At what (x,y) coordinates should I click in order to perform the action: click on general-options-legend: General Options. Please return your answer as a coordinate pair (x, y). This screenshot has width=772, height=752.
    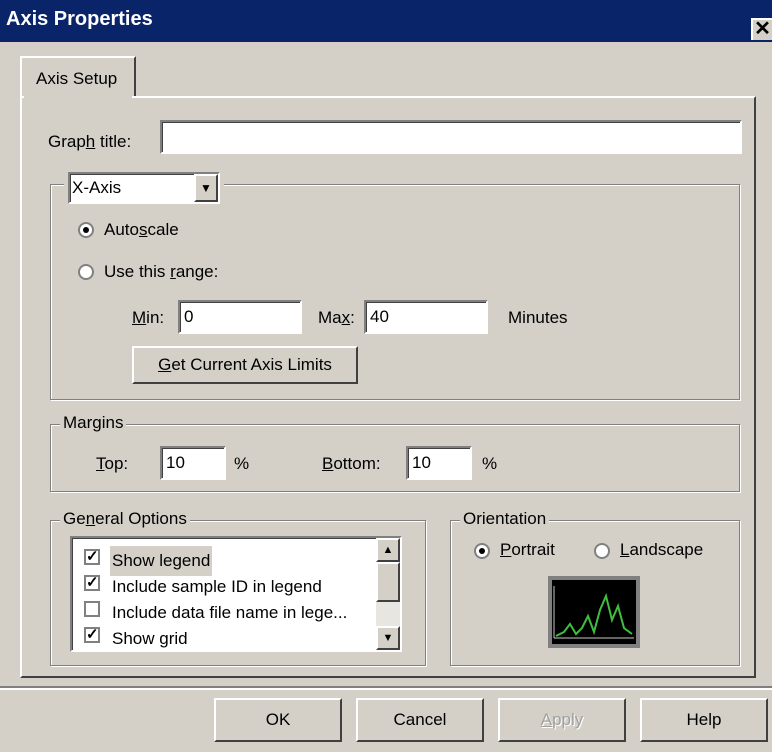
    Looking at the image, I should click on (125, 519).